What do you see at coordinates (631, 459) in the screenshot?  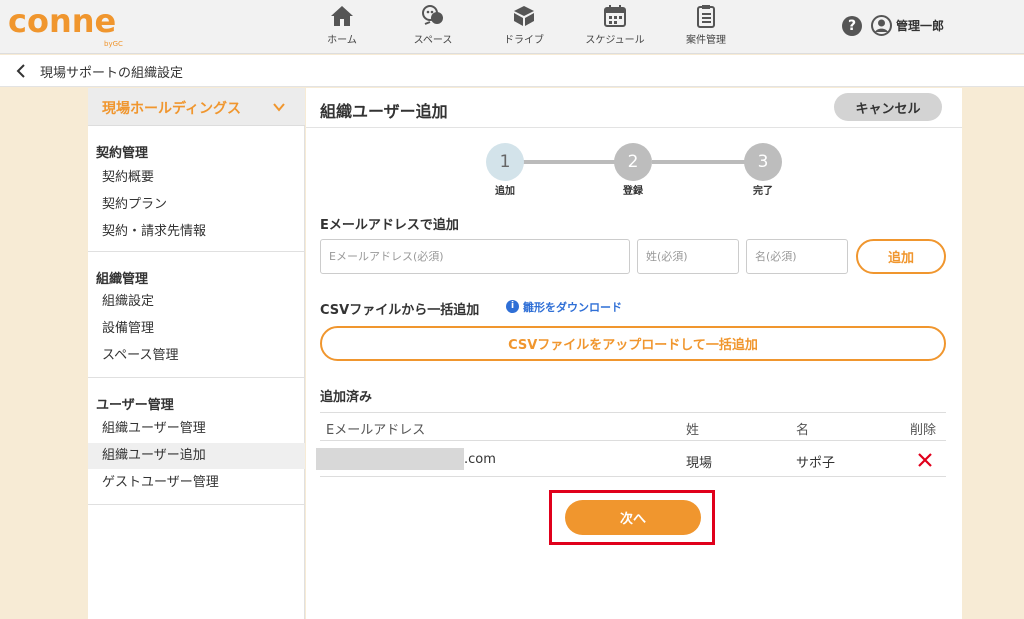 I see `table-row: .com 現場 サポ子` at bounding box center [631, 459].